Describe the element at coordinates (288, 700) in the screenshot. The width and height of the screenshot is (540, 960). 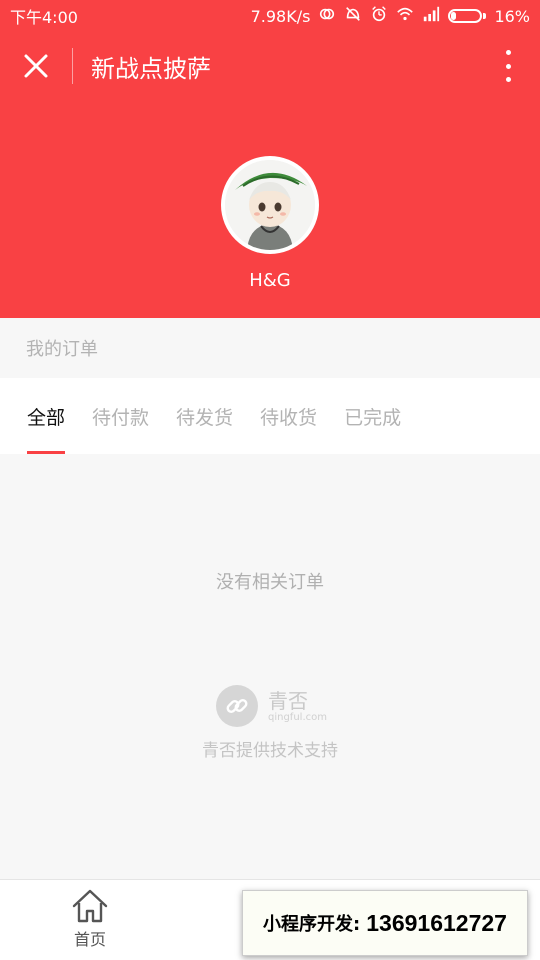
I see `brand-name: 青否` at that location.